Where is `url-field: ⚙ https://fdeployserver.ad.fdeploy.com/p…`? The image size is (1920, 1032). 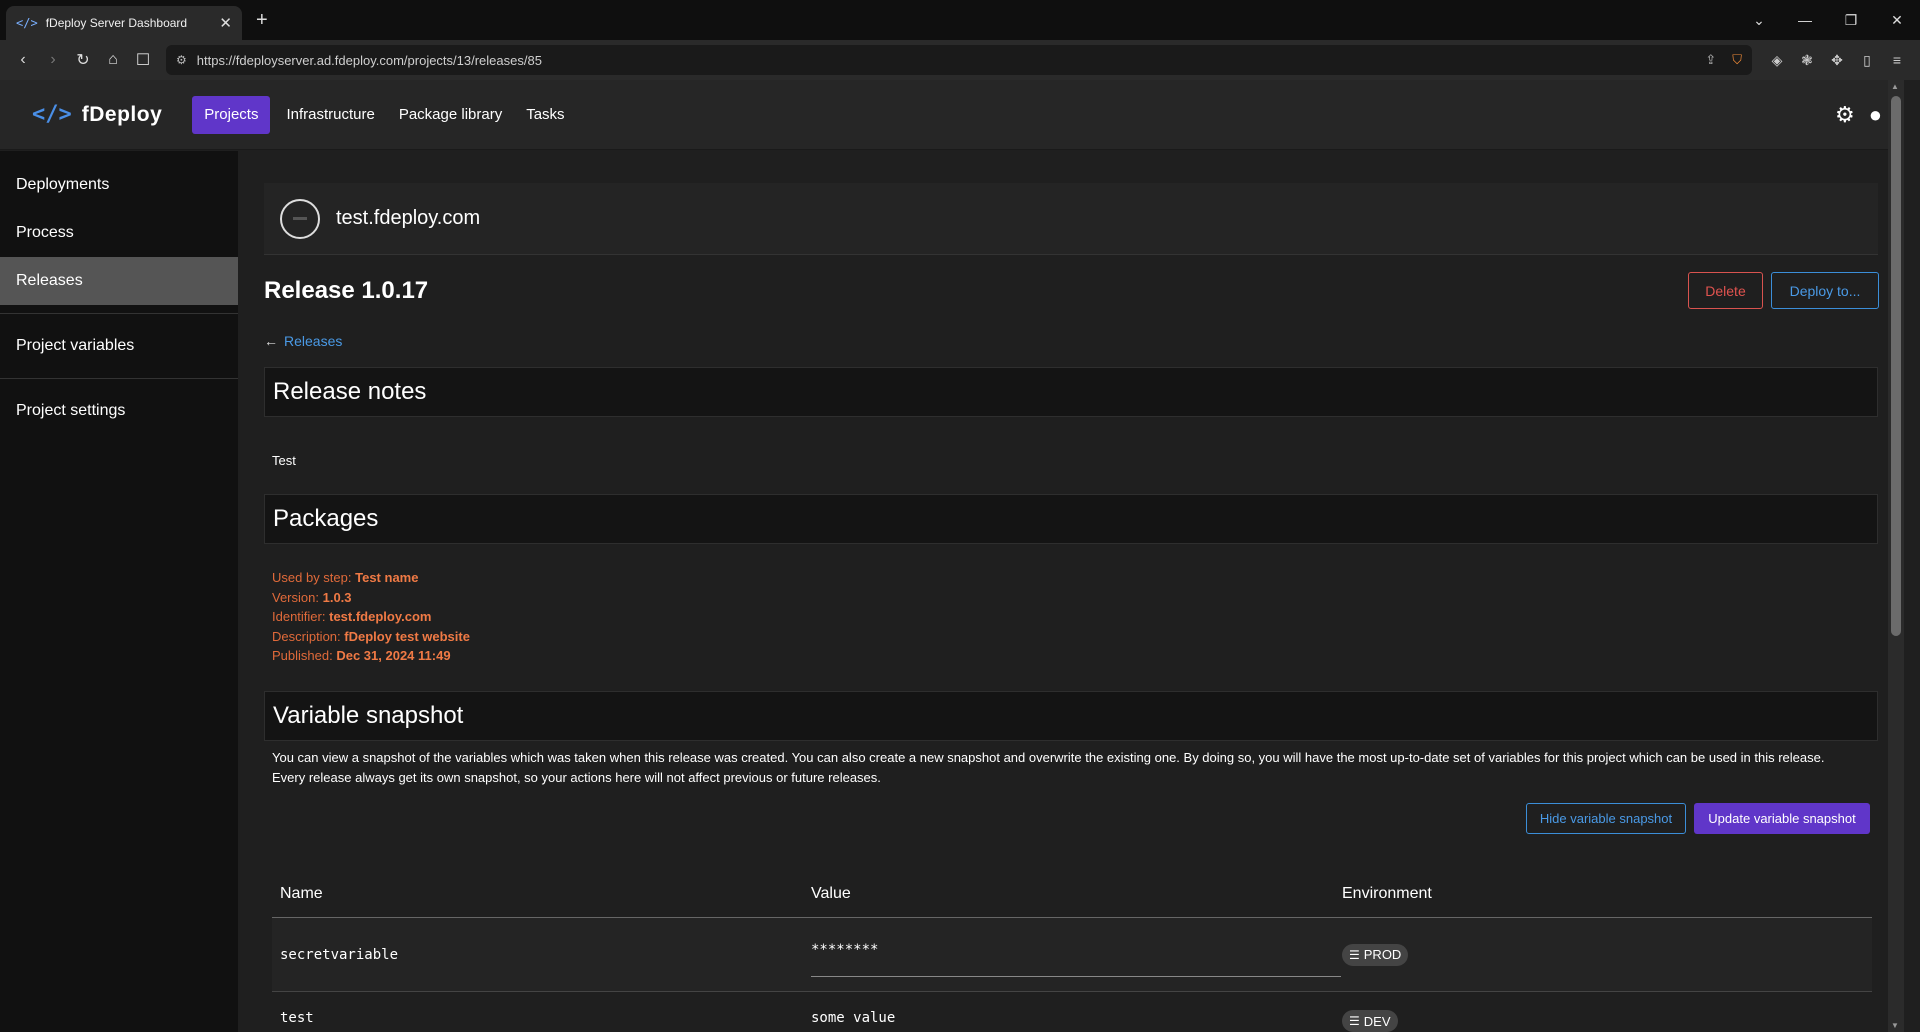 url-field: ⚙ https://fdeployserver.ad.fdeploy.com/p… is located at coordinates (959, 60).